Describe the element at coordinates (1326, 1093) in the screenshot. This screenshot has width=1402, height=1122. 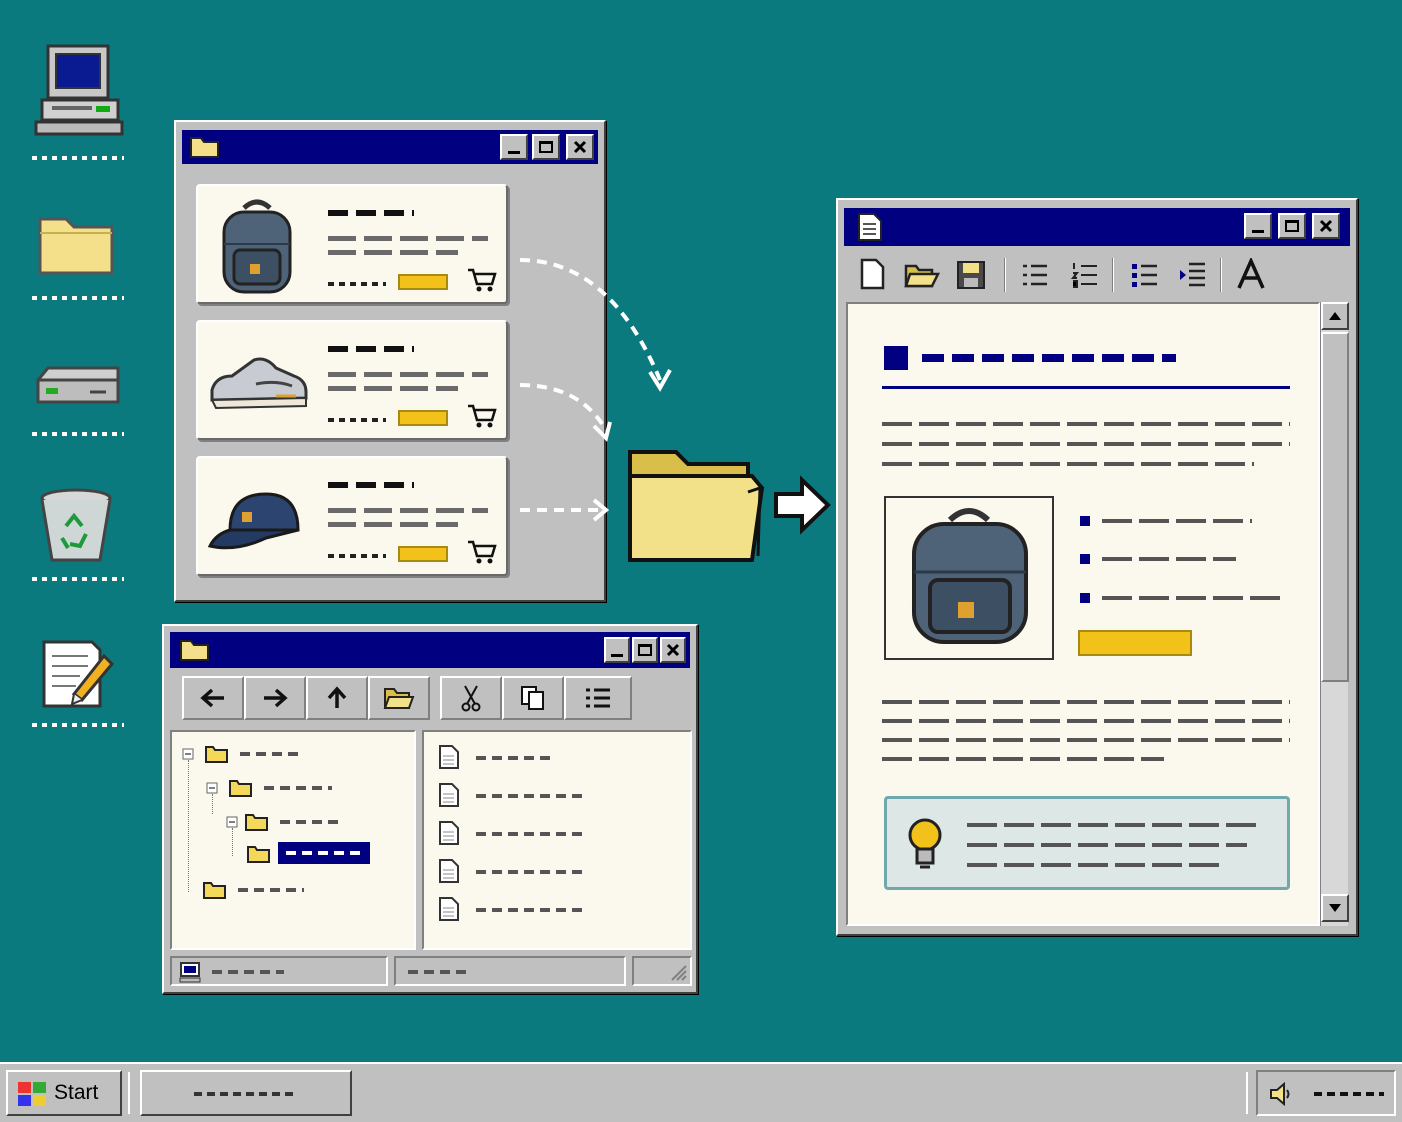
I see `system-tray` at that location.